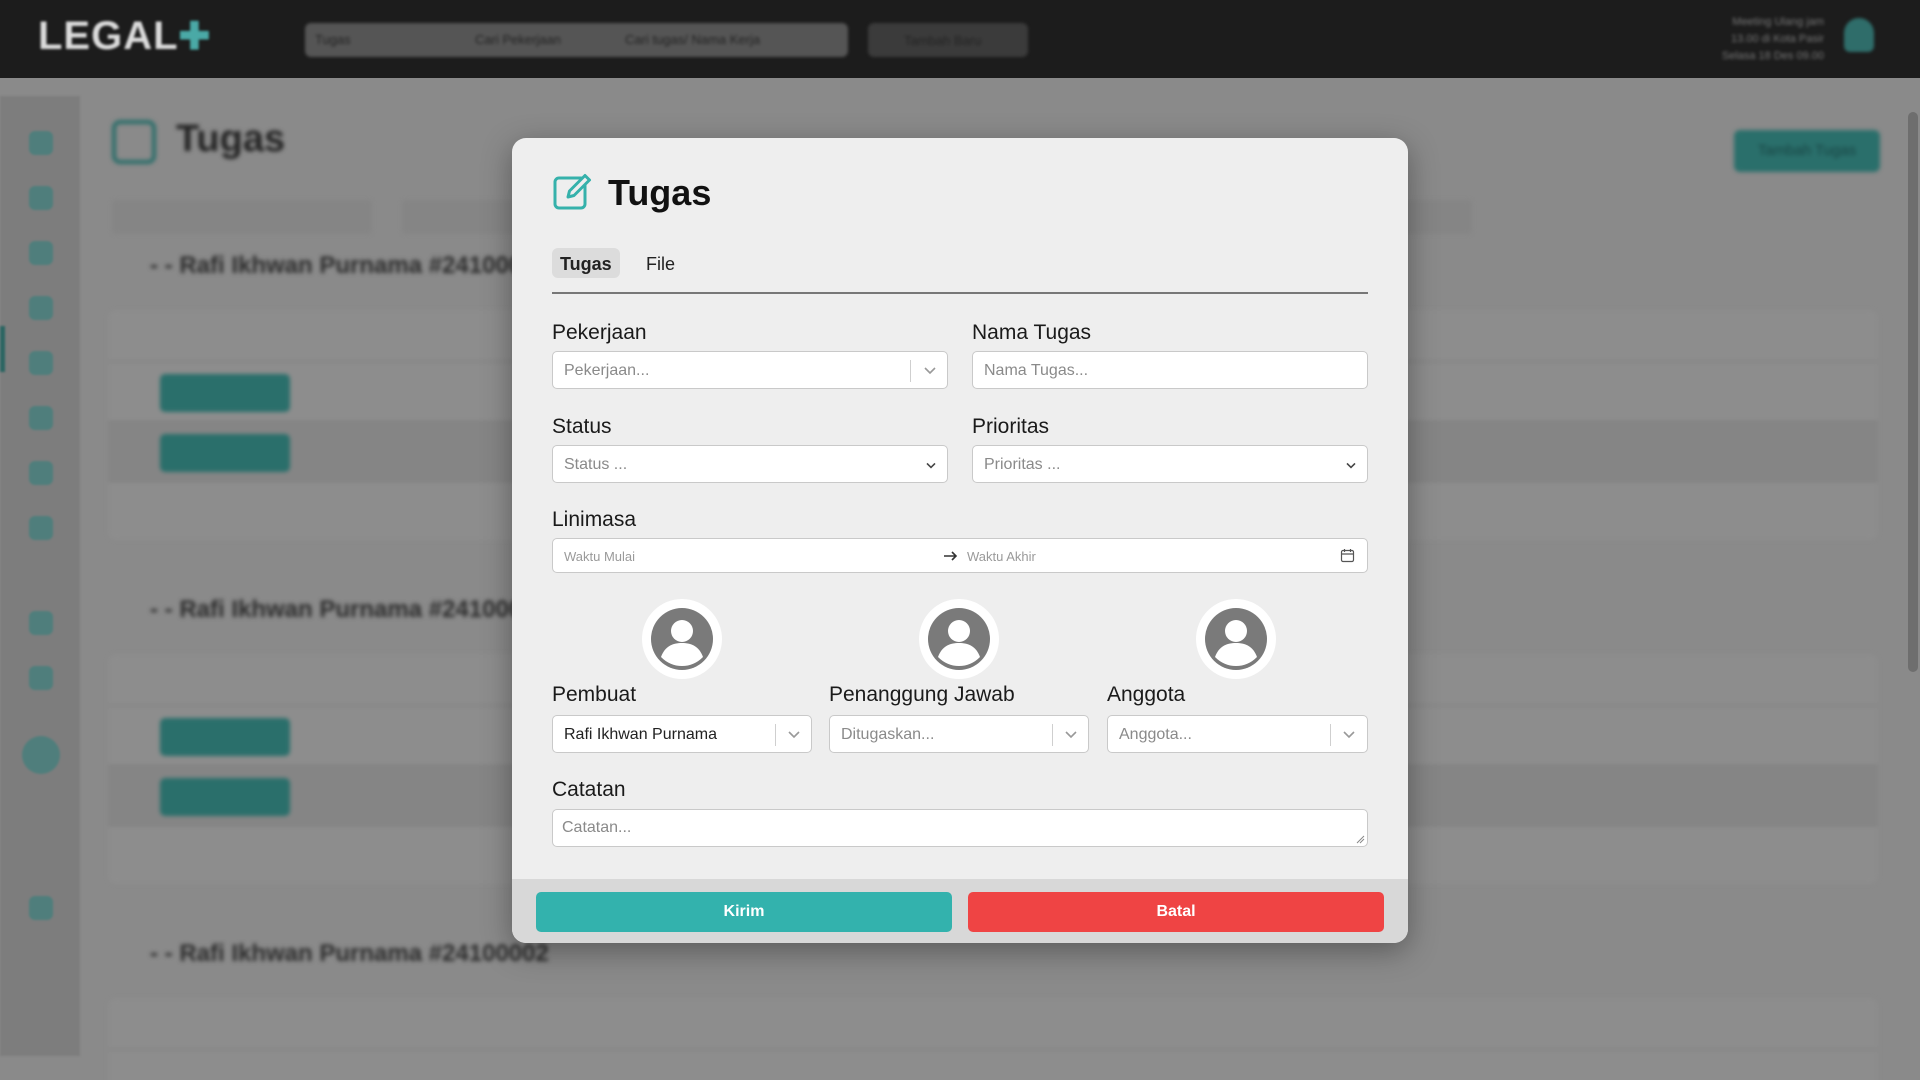 This screenshot has height=1080, width=1920. I want to click on end-date-input: Waktu Akhir, so click(1001, 556).